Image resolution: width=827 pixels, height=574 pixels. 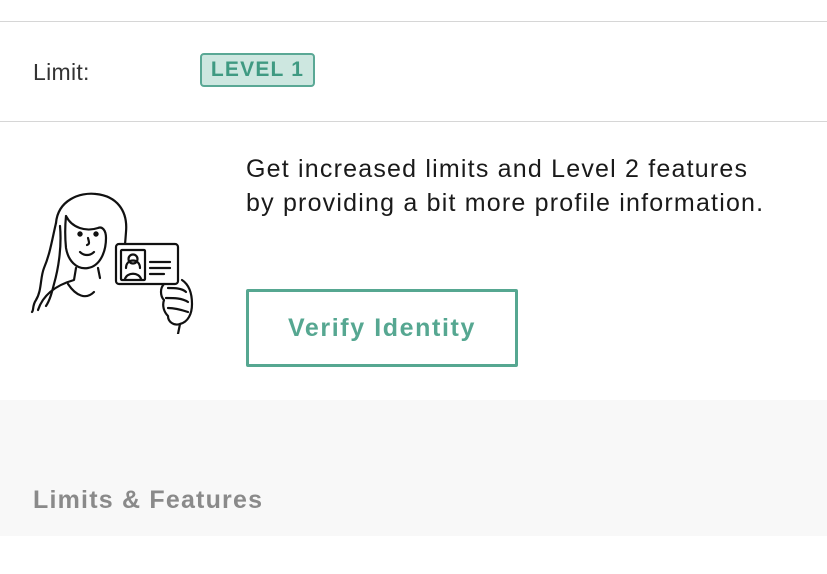 What do you see at coordinates (382, 328) in the screenshot?
I see `verify-identity-button: Verify Identity` at bounding box center [382, 328].